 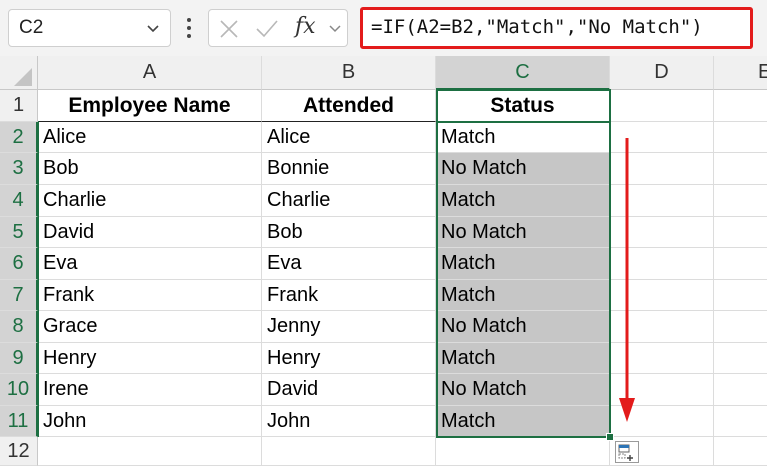 I want to click on row-header-7: 7, so click(x=19, y=295).